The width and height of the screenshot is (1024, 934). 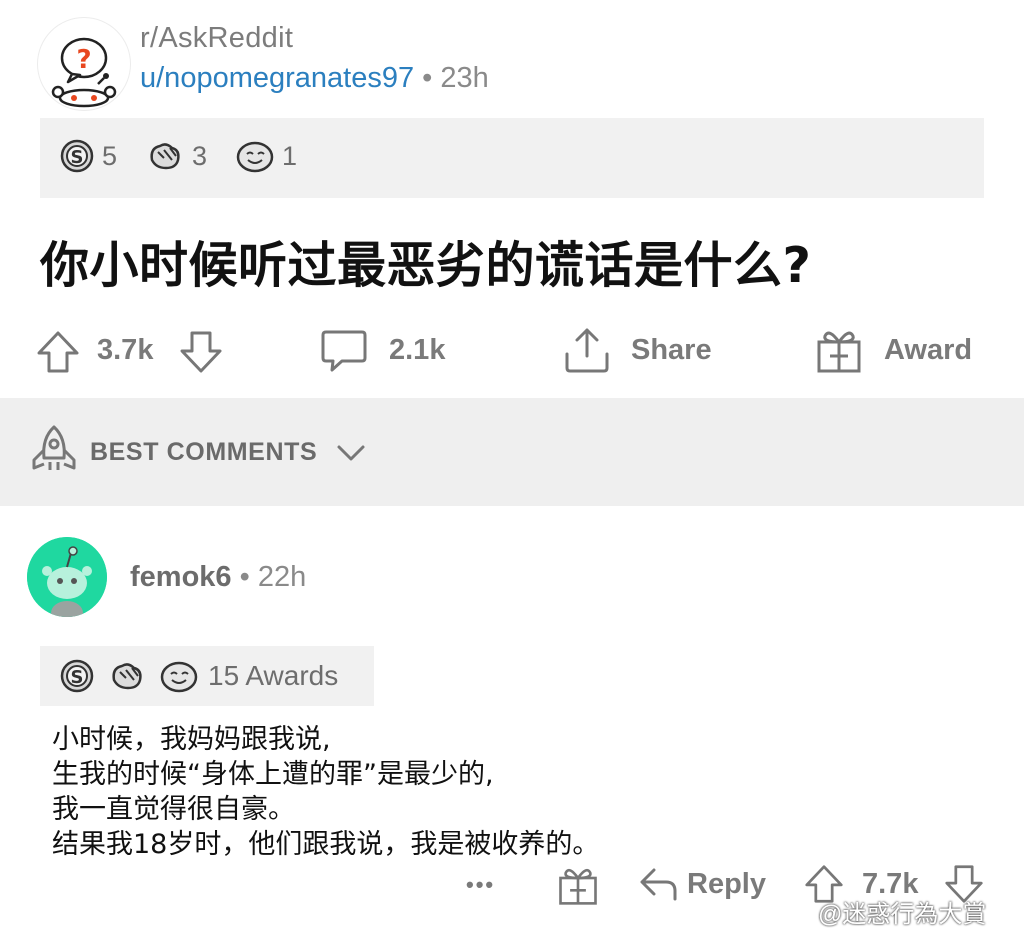 What do you see at coordinates (203, 452) in the screenshot?
I see `sort-label: BEST COMMENTS` at bounding box center [203, 452].